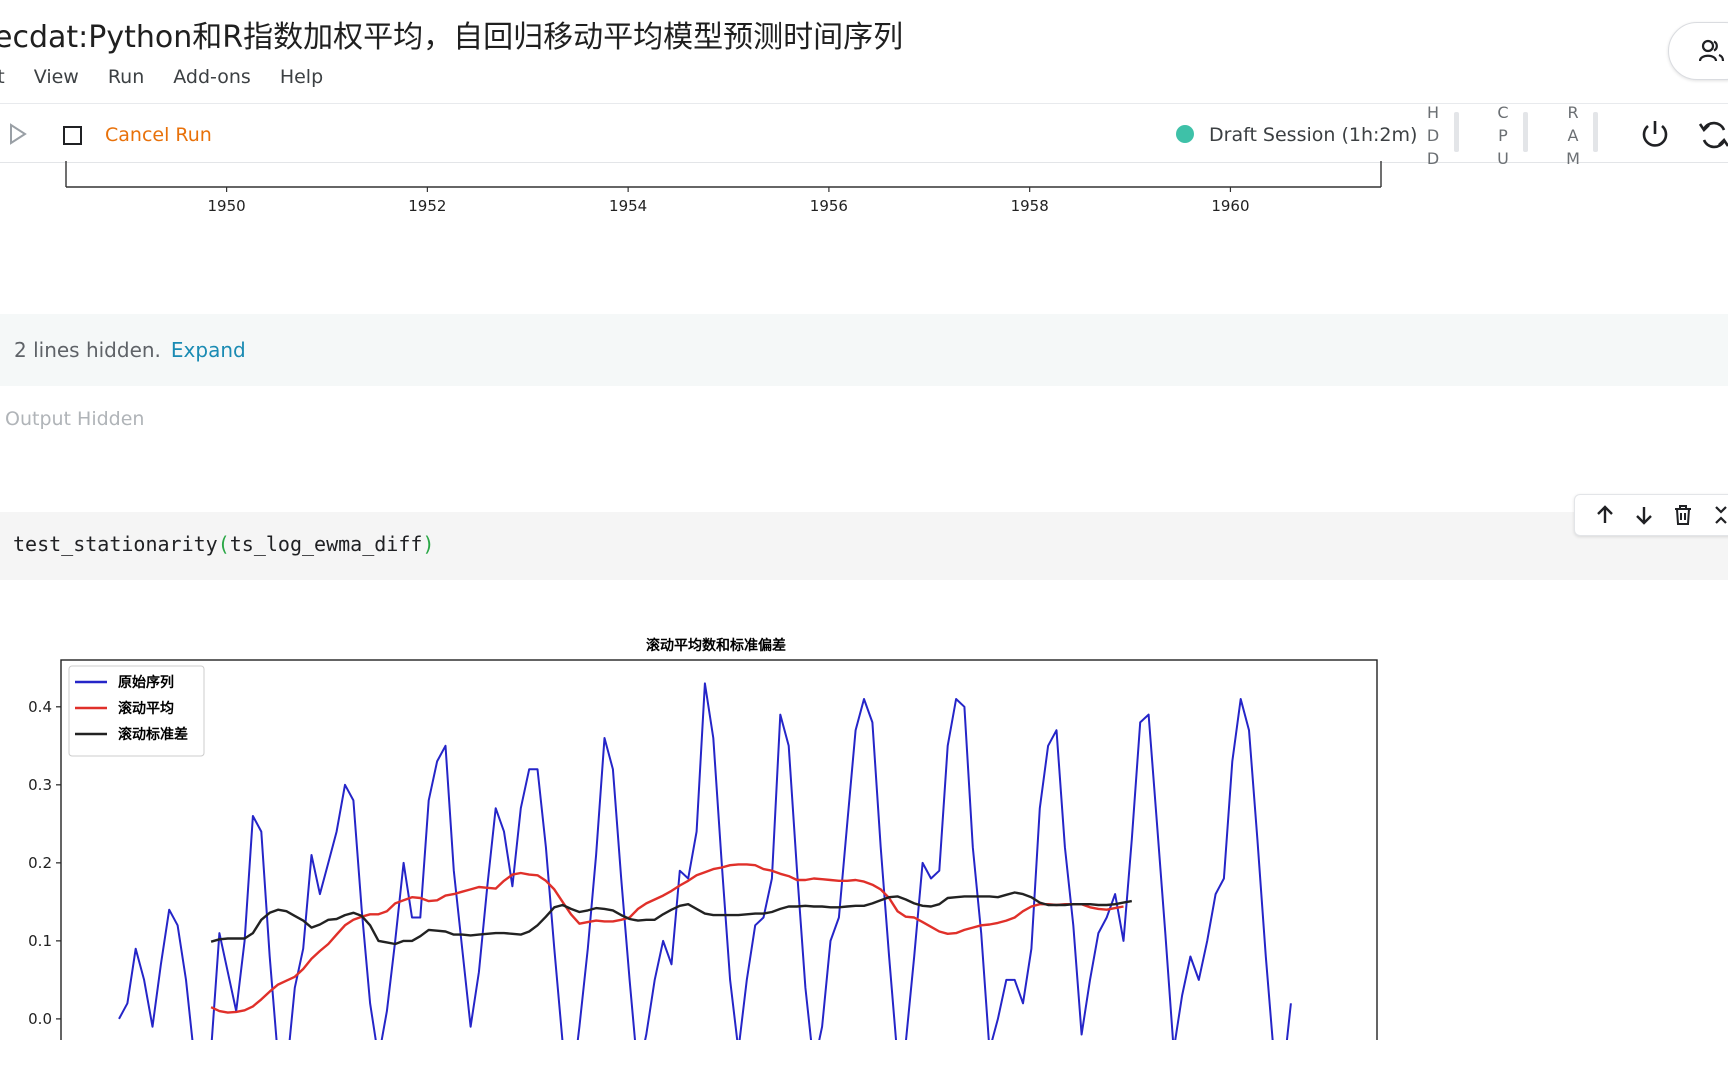  What do you see at coordinates (1718, 515) in the screenshot?
I see `collapse-icon` at bounding box center [1718, 515].